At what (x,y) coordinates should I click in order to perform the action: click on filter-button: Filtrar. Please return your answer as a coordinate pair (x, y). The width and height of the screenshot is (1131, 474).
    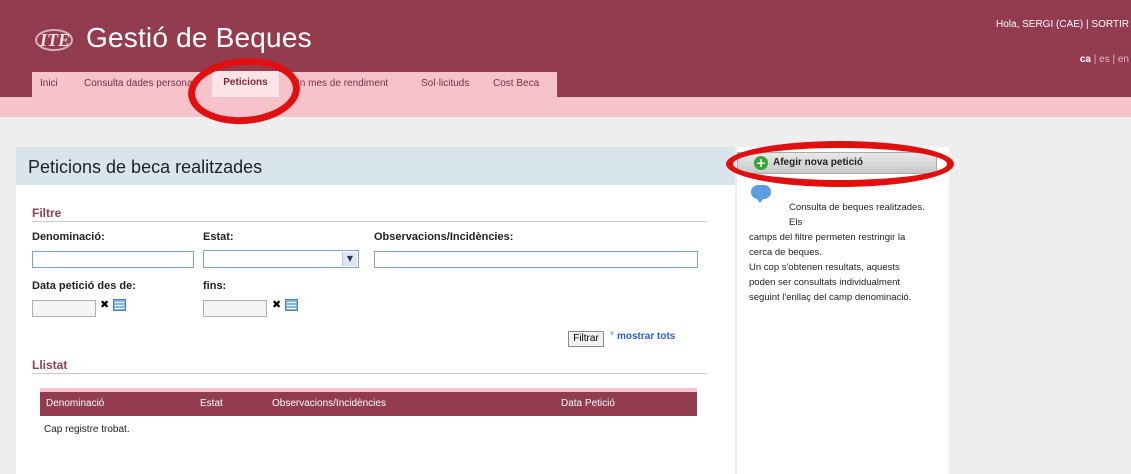
    Looking at the image, I should click on (586, 339).